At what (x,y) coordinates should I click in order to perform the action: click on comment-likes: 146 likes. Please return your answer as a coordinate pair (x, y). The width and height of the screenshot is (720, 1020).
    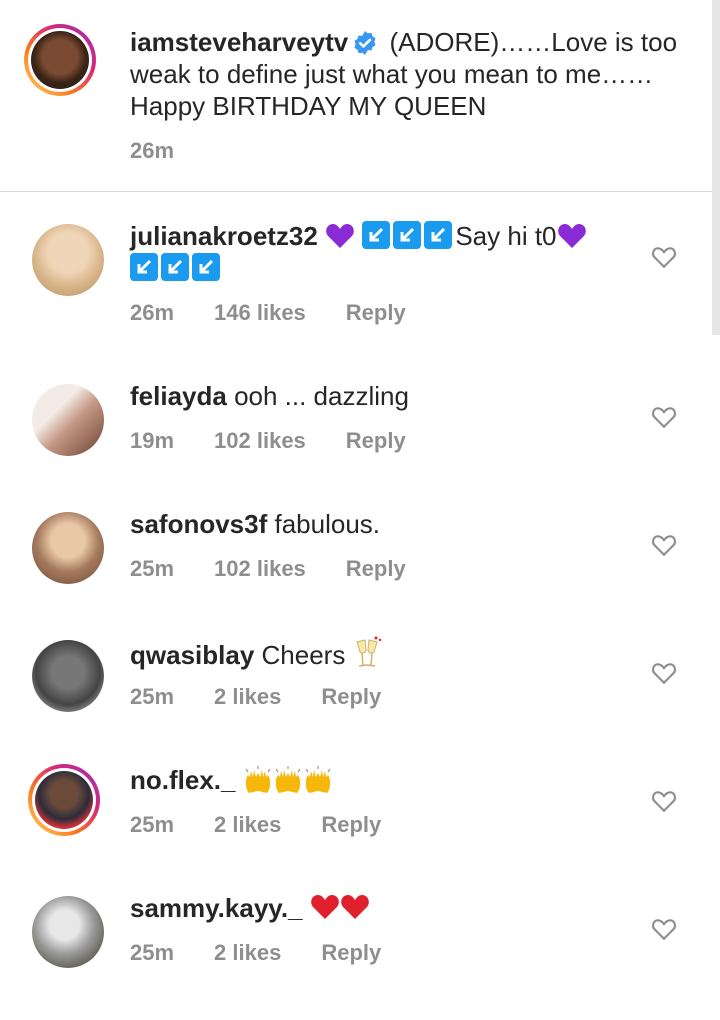
    Looking at the image, I should click on (260, 313).